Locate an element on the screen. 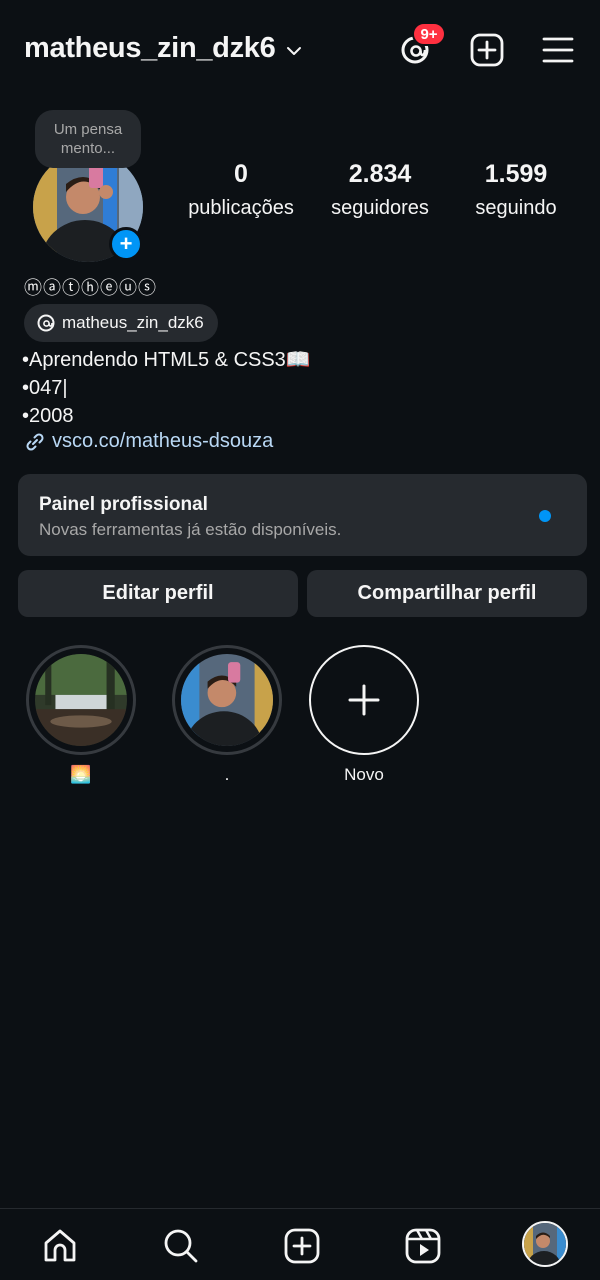  highlight-label: 🌅 is located at coordinates (81, 774).